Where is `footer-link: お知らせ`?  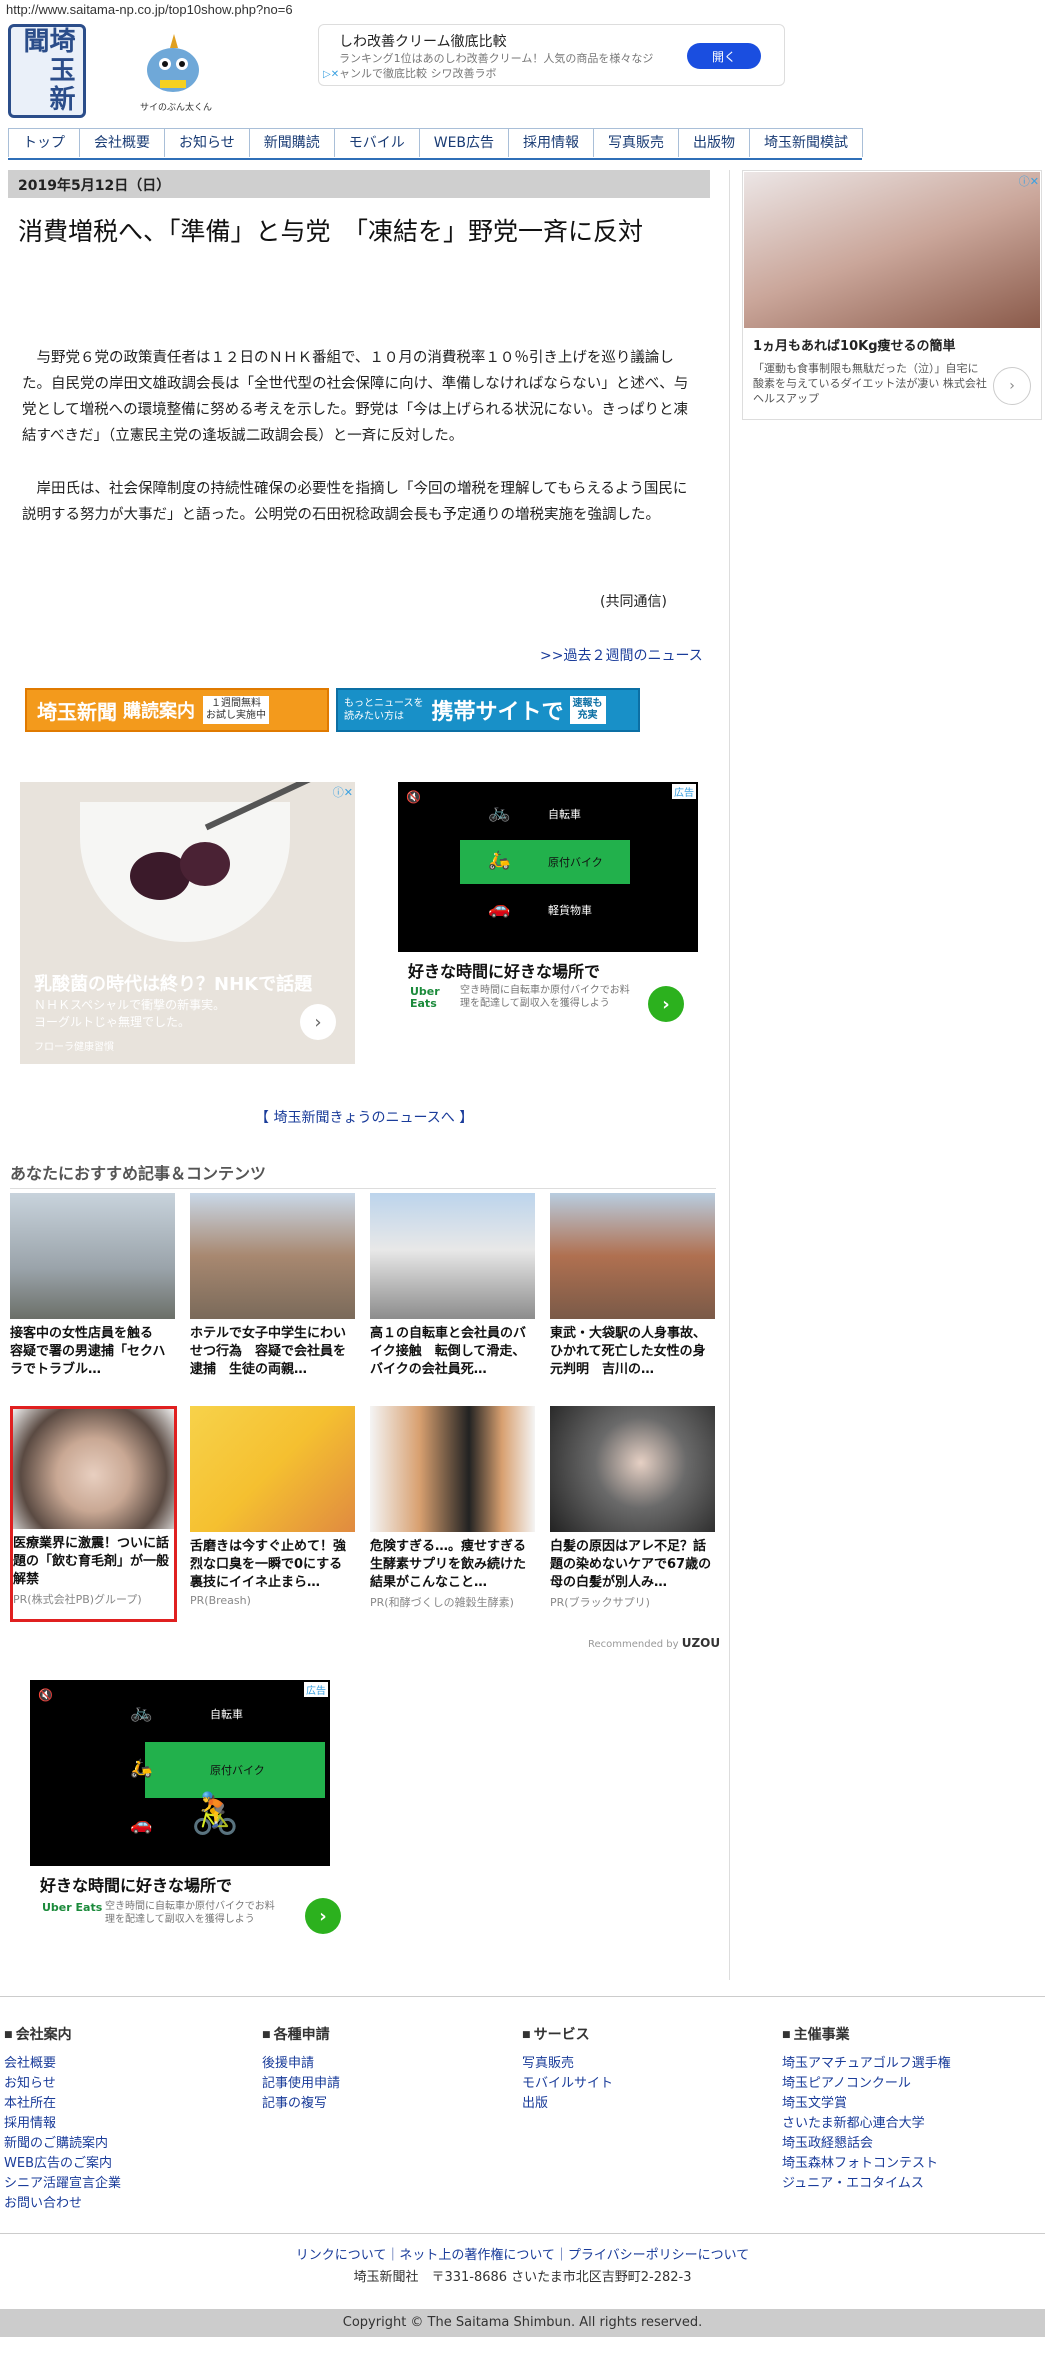 footer-link: お知らせ is located at coordinates (62, 2084).